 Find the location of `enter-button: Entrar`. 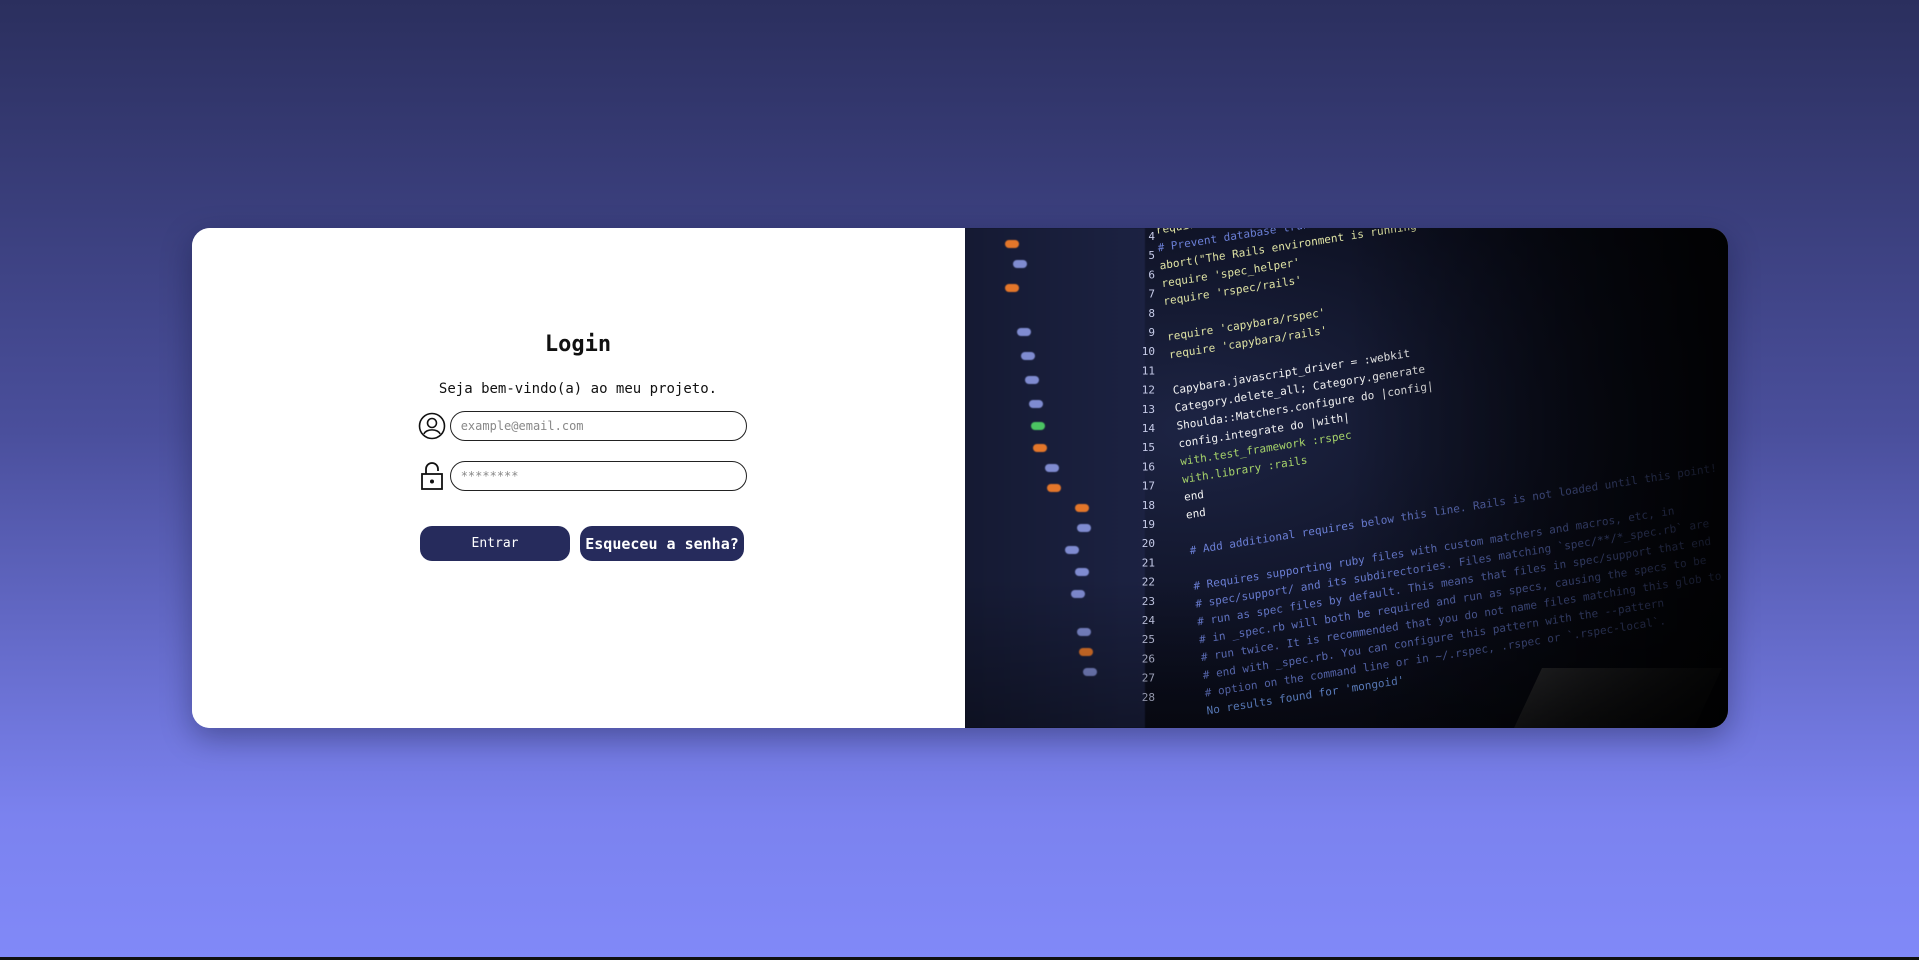

enter-button: Entrar is located at coordinates (495, 543).